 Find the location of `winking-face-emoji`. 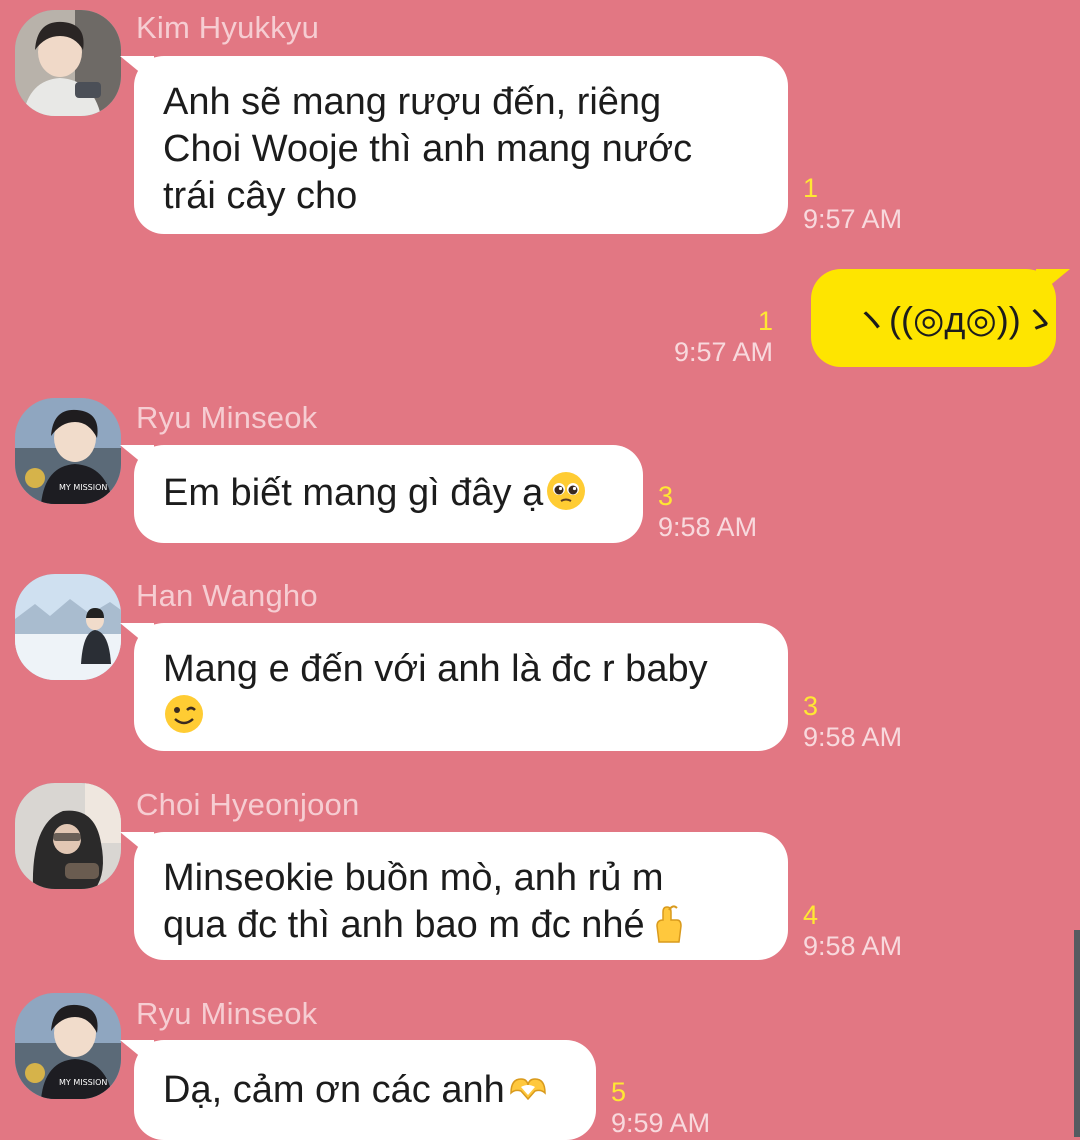

winking-face-emoji is located at coordinates (184, 714).